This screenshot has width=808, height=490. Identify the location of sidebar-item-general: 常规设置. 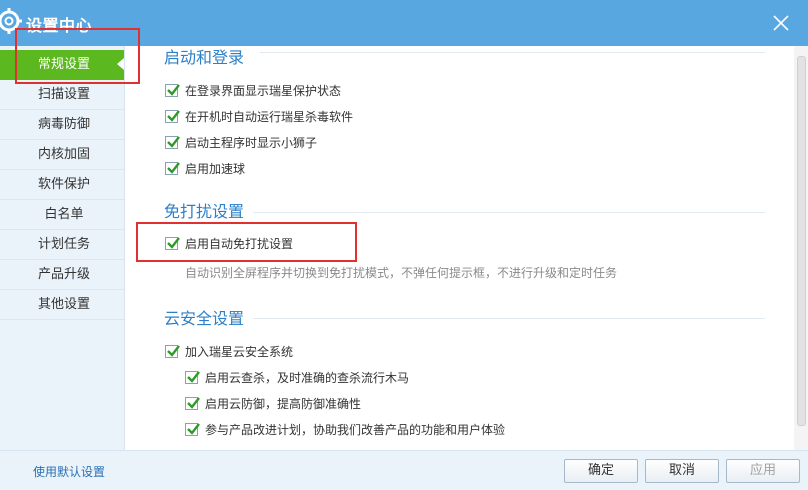
(62, 65).